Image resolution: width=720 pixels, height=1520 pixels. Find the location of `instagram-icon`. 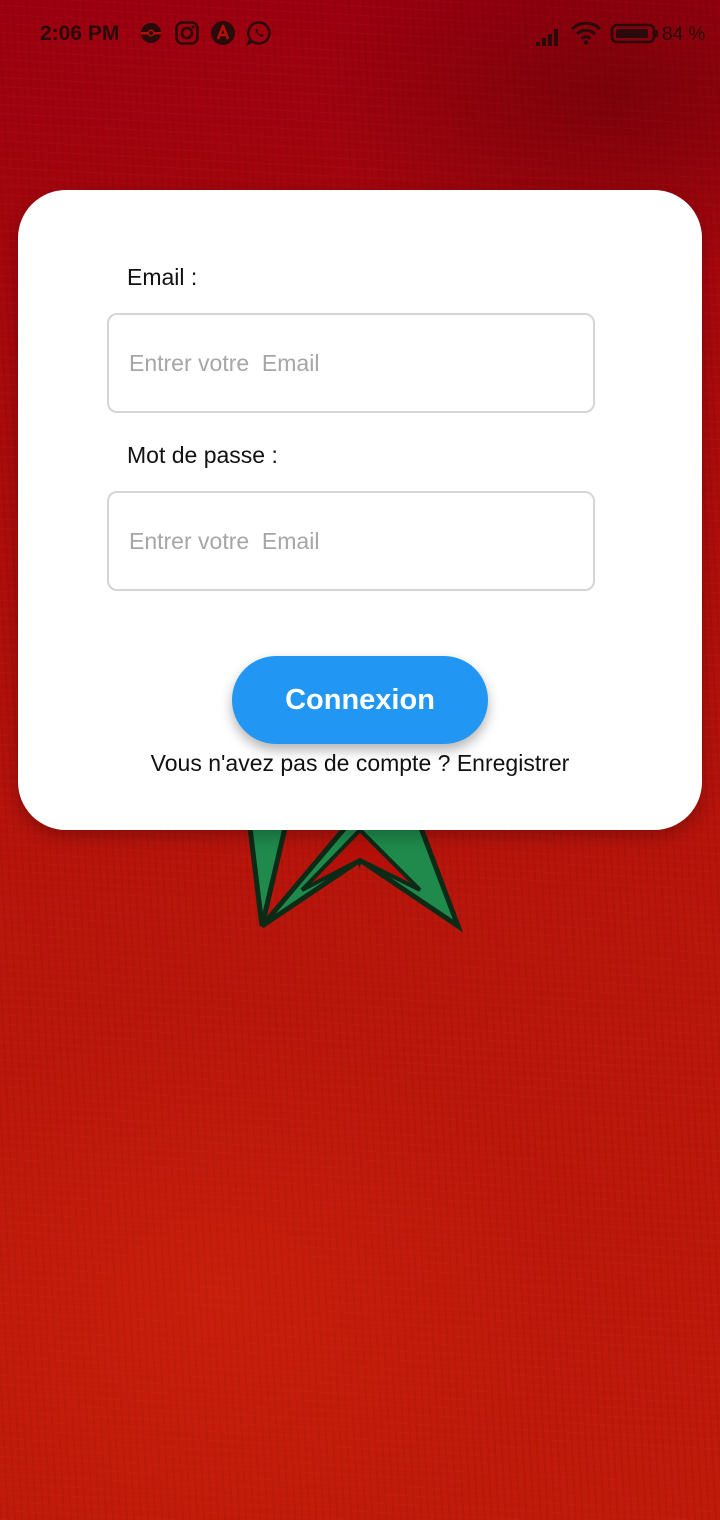

instagram-icon is located at coordinates (187, 33).